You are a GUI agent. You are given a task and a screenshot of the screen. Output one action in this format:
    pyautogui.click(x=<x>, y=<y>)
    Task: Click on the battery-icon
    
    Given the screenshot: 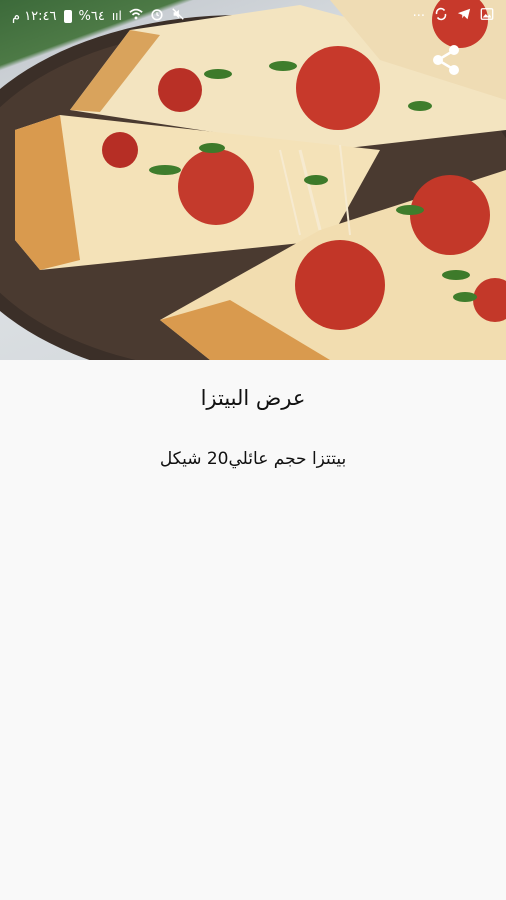 What is the action you would take?
    pyautogui.click(x=67, y=16)
    